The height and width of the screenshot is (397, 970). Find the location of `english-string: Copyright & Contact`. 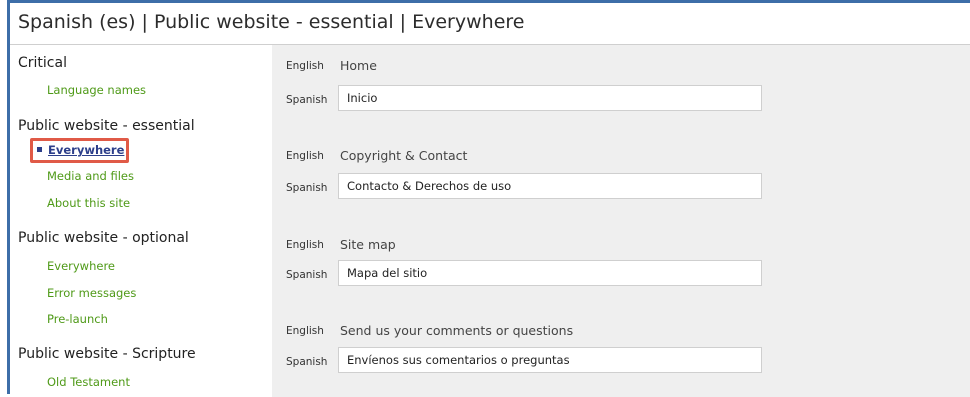

english-string: Copyright & Contact is located at coordinates (404, 155).